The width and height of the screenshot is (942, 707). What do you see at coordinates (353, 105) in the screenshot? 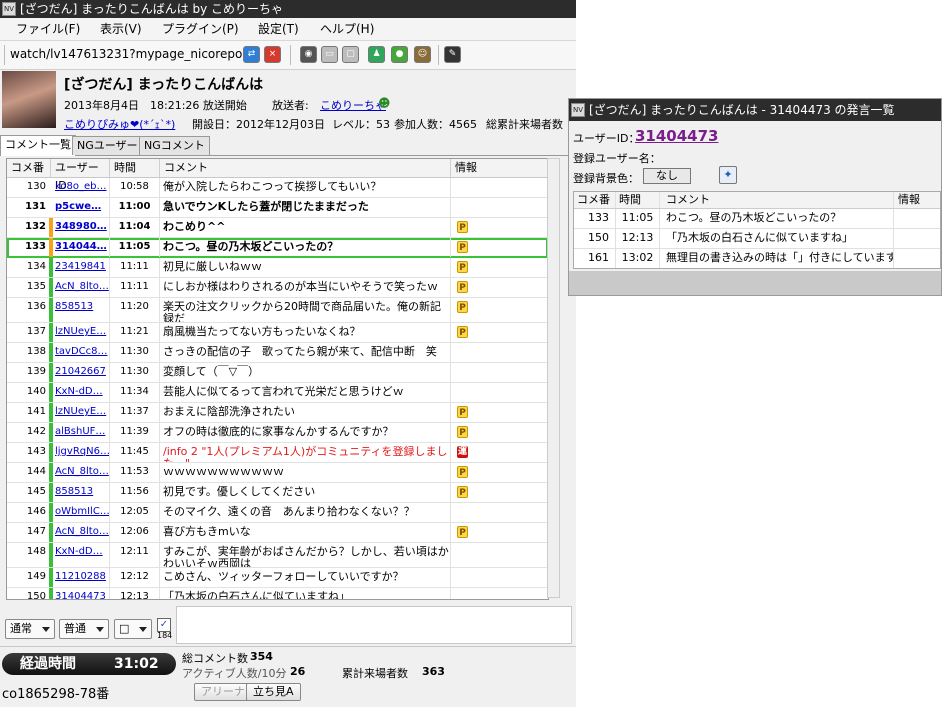
I see `broadcaster-link: こめりーちゃ` at bounding box center [353, 105].